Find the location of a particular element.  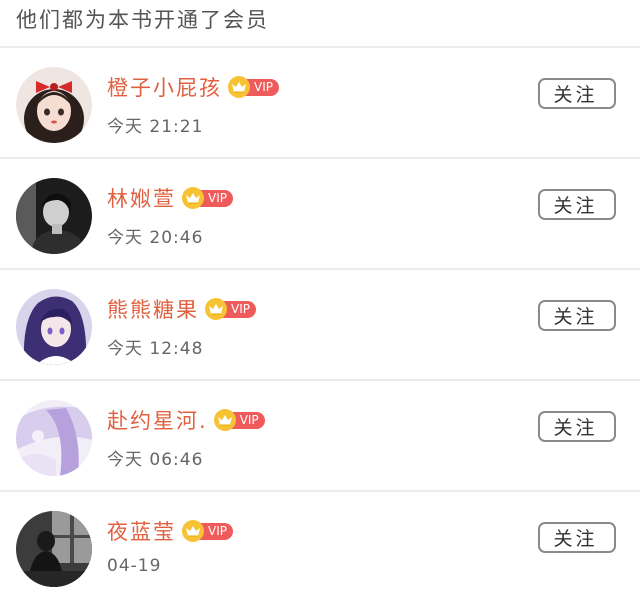

page-header: 他们都为本书开通了会员 is located at coordinates (320, 24).